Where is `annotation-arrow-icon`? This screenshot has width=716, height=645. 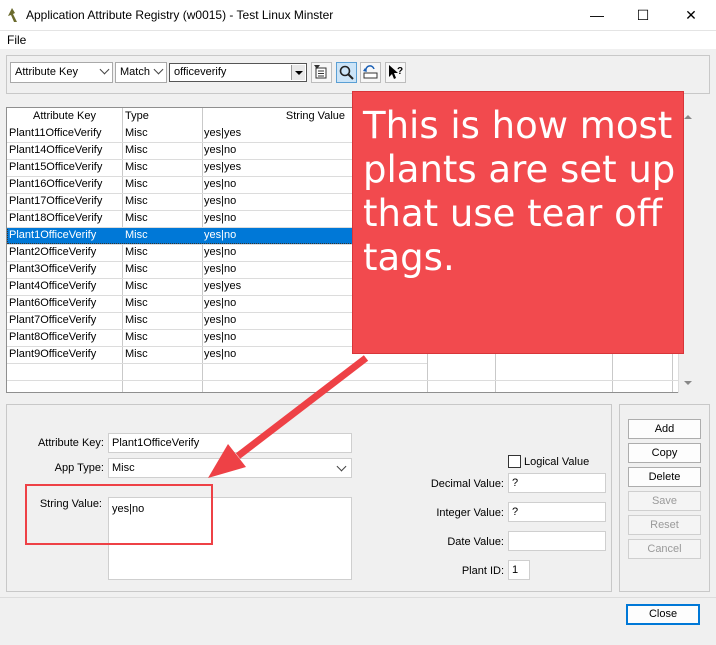
annotation-arrow-icon is located at coordinates (288, 416).